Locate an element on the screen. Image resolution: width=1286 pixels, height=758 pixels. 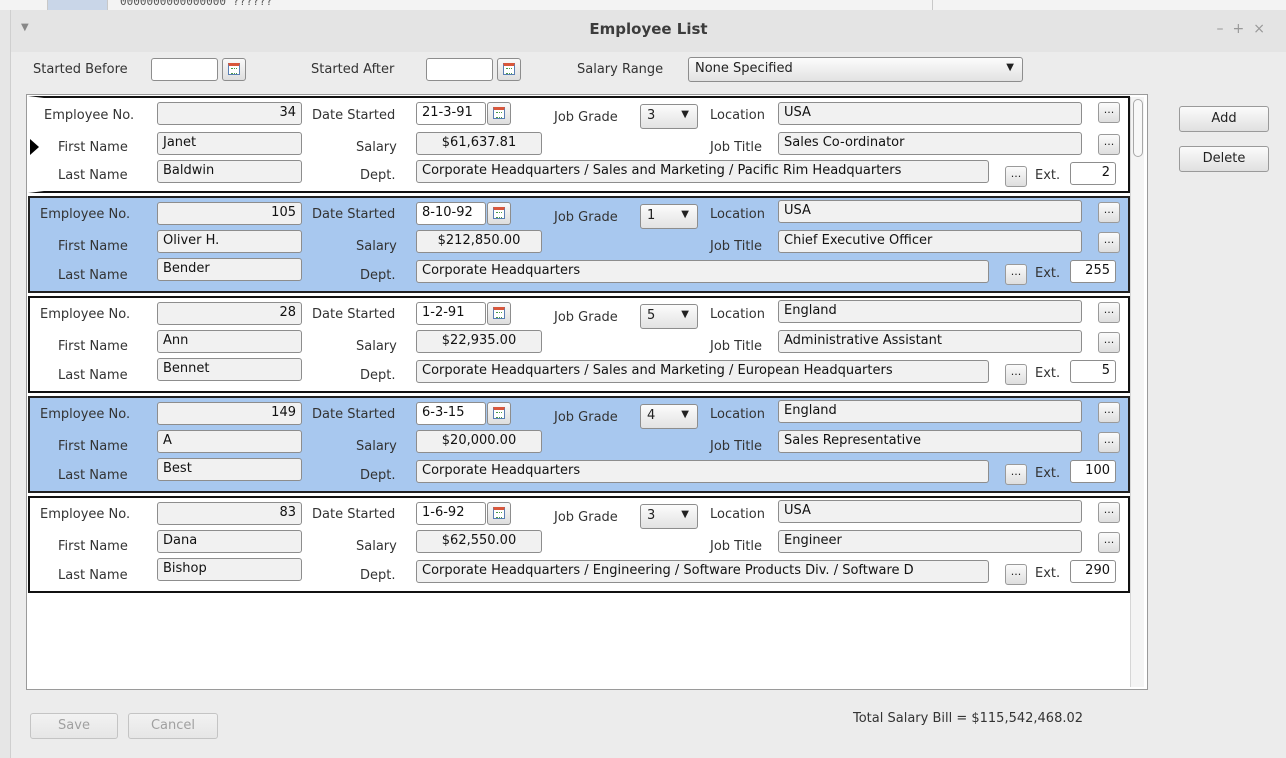
ext-field: 255 is located at coordinates (1093, 271).